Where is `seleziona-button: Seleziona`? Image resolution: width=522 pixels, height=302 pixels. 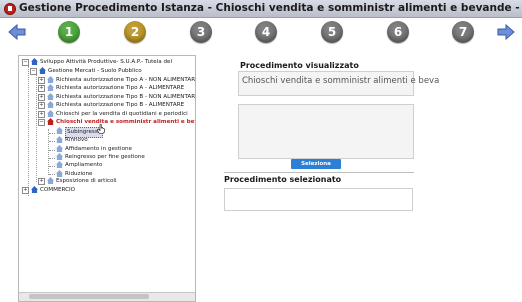 seleziona-button: Seleziona is located at coordinates (316, 164).